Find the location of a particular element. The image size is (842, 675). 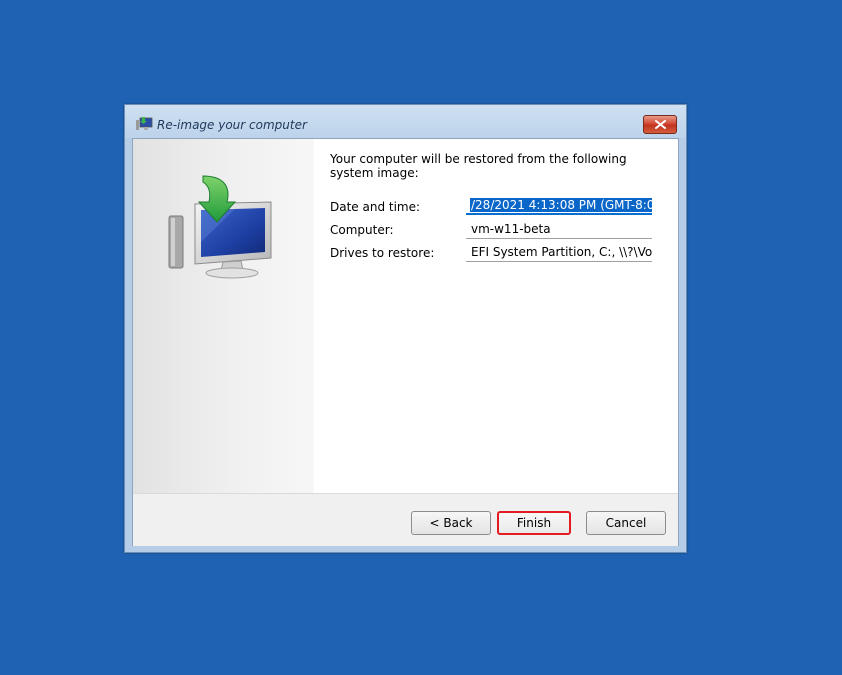

date-time-label: Date and time: is located at coordinates (375, 207).